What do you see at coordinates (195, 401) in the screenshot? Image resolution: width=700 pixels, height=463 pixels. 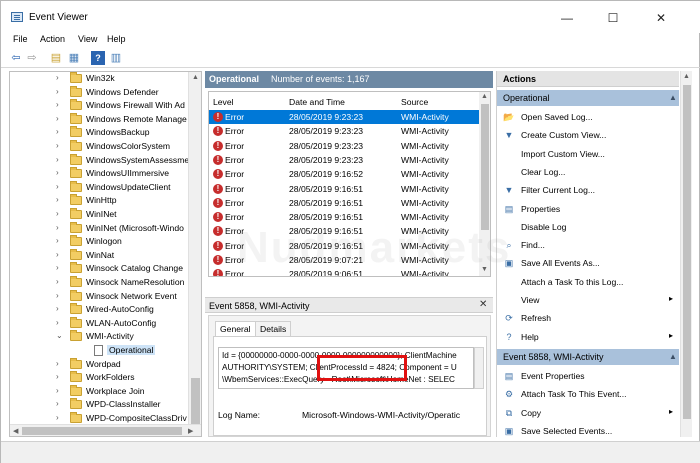 I see `tree-scroll-thumb` at bounding box center [195, 401].